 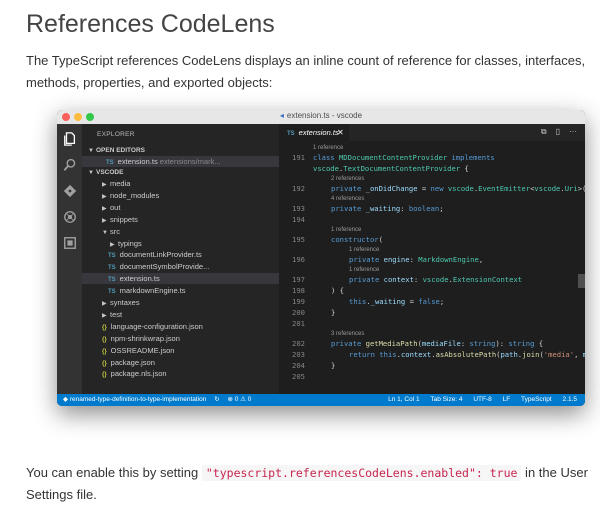 I want to click on code-text: }, so click(x=333, y=365).